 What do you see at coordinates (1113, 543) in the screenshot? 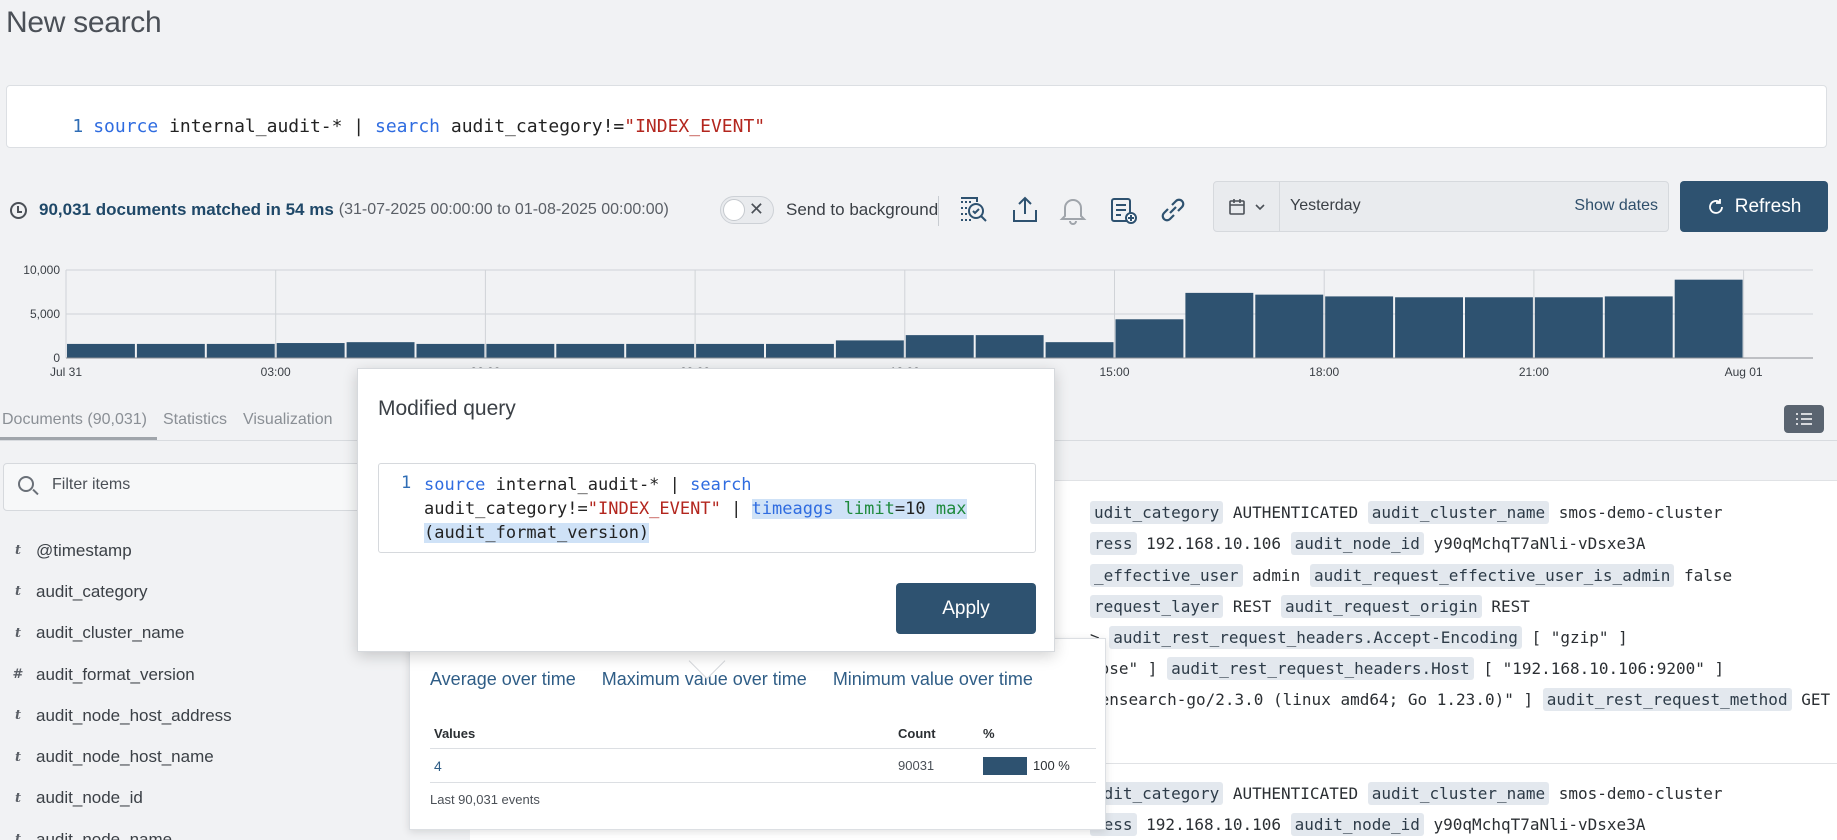
I see `doc-key: ress` at bounding box center [1113, 543].